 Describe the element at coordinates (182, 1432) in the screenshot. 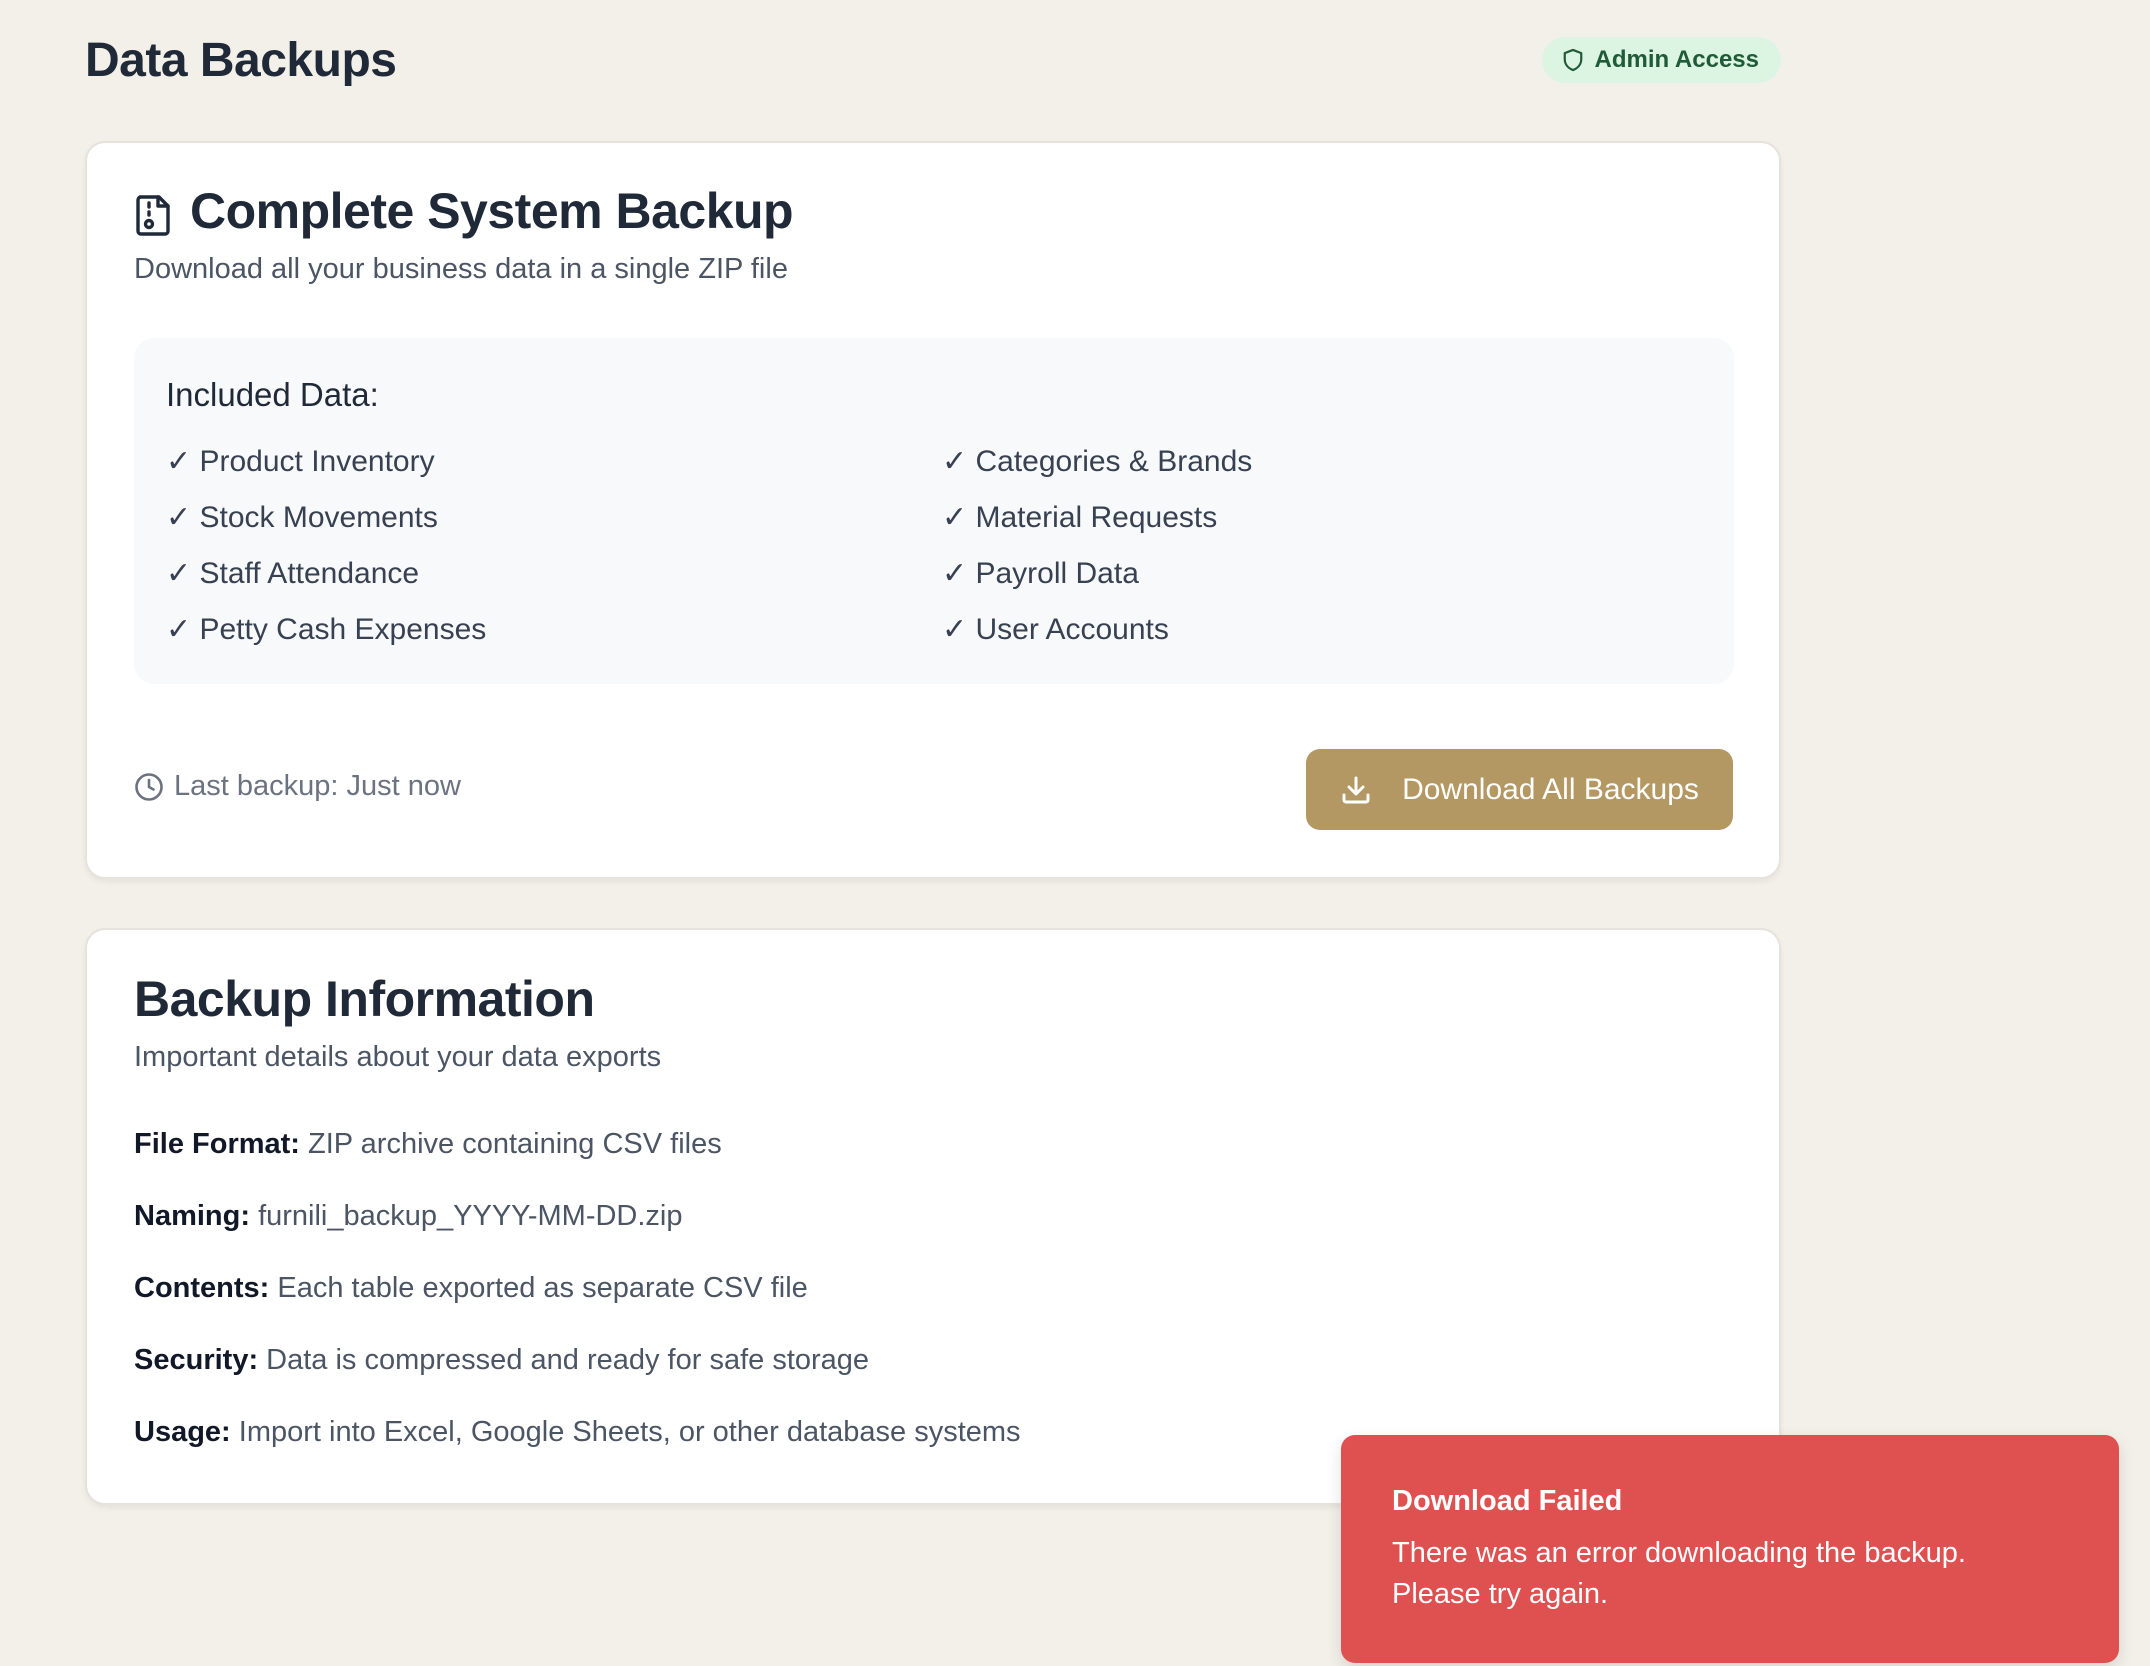

I see `info-key: Usage:` at that location.